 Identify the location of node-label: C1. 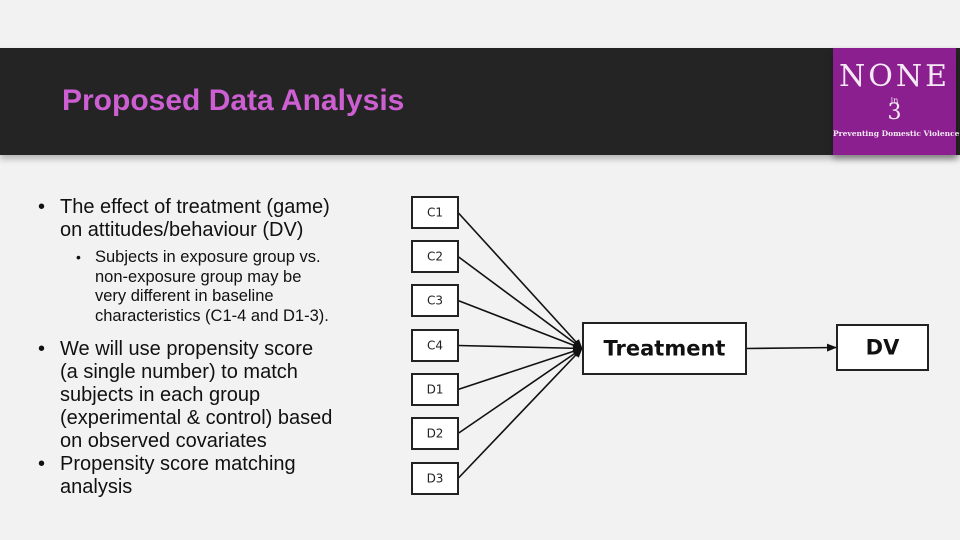
(435, 213).